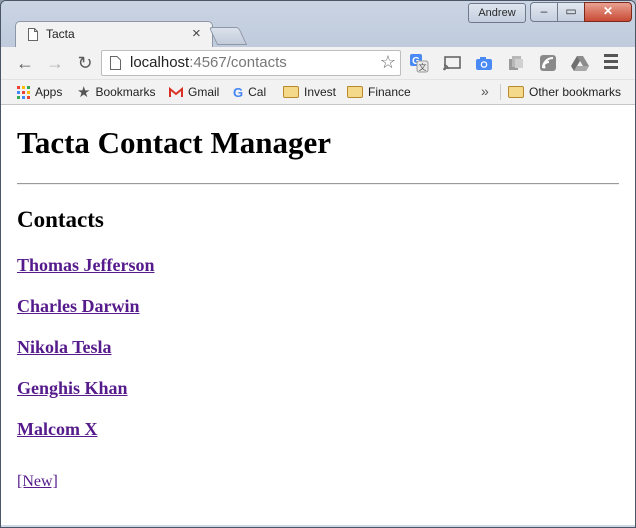  Describe the element at coordinates (485, 91) in the screenshot. I see `bookmarks-overflow-icon: »` at that location.